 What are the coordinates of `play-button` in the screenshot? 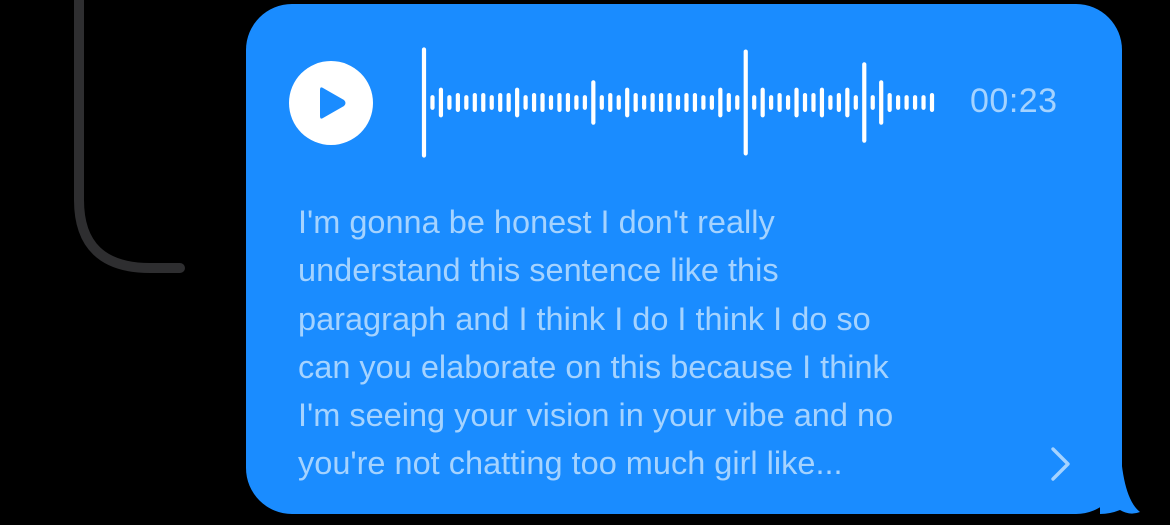 It's located at (331, 103).